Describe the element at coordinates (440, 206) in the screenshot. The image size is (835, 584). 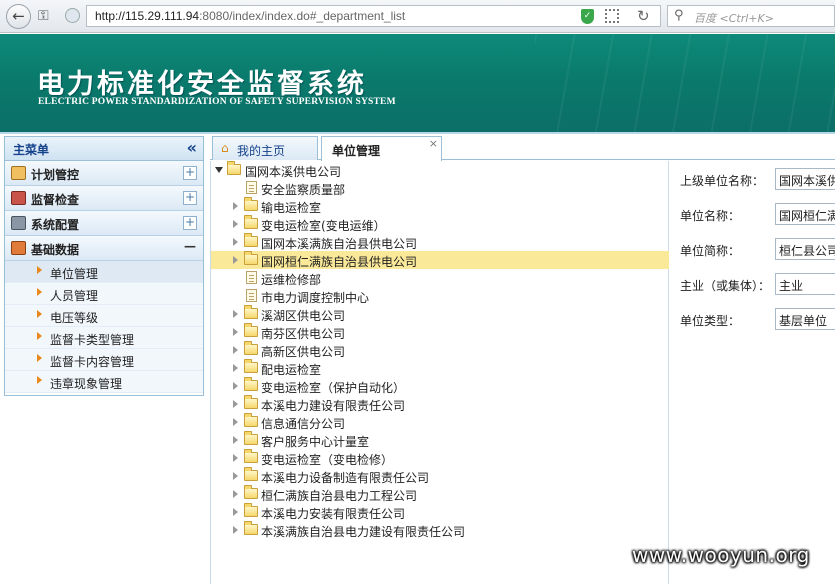
I see `tree-node: 输电运检室` at that location.